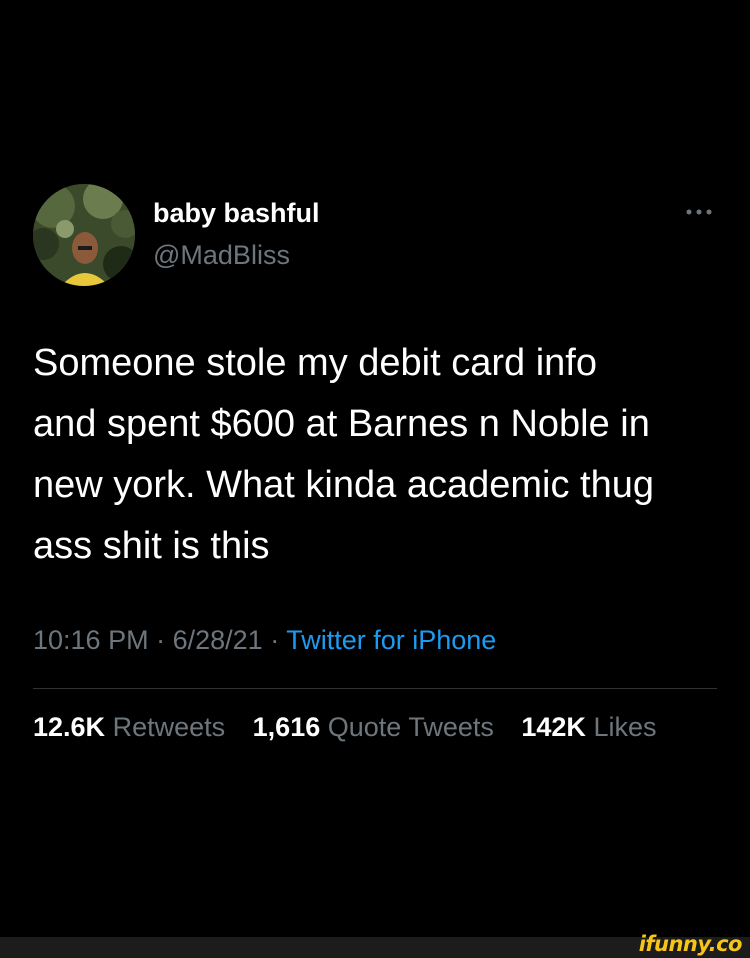  What do you see at coordinates (343, 485) in the screenshot?
I see `tweet-text-line: new york. What kinda academic thug` at bounding box center [343, 485].